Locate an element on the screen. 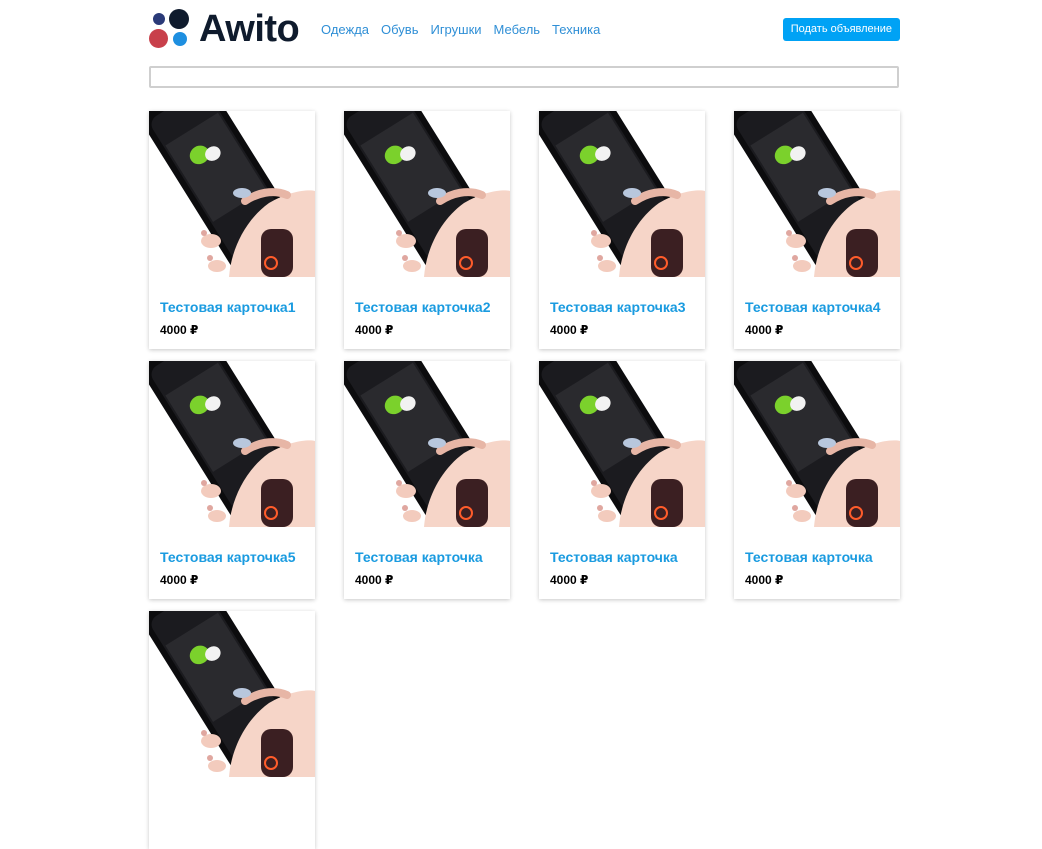 The width and height of the screenshot is (1042, 849). product-card: Тестовая карточка3 4000 ₽ is located at coordinates (622, 230).